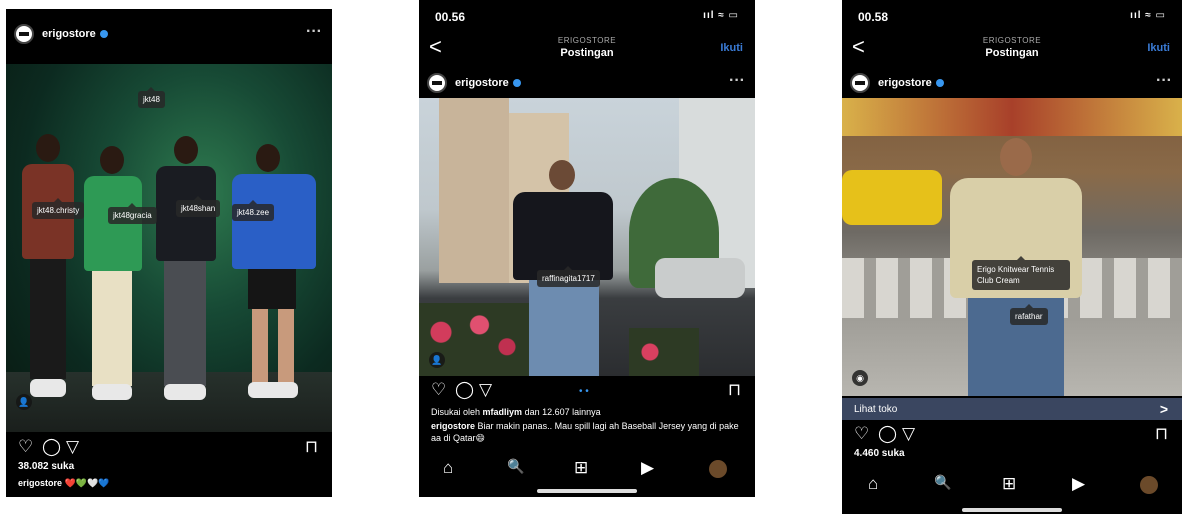 This screenshot has width=1195, height=514. Describe the element at coordinates (873, 17) in the screenshot. I see `status-time: 00.58` at that location.